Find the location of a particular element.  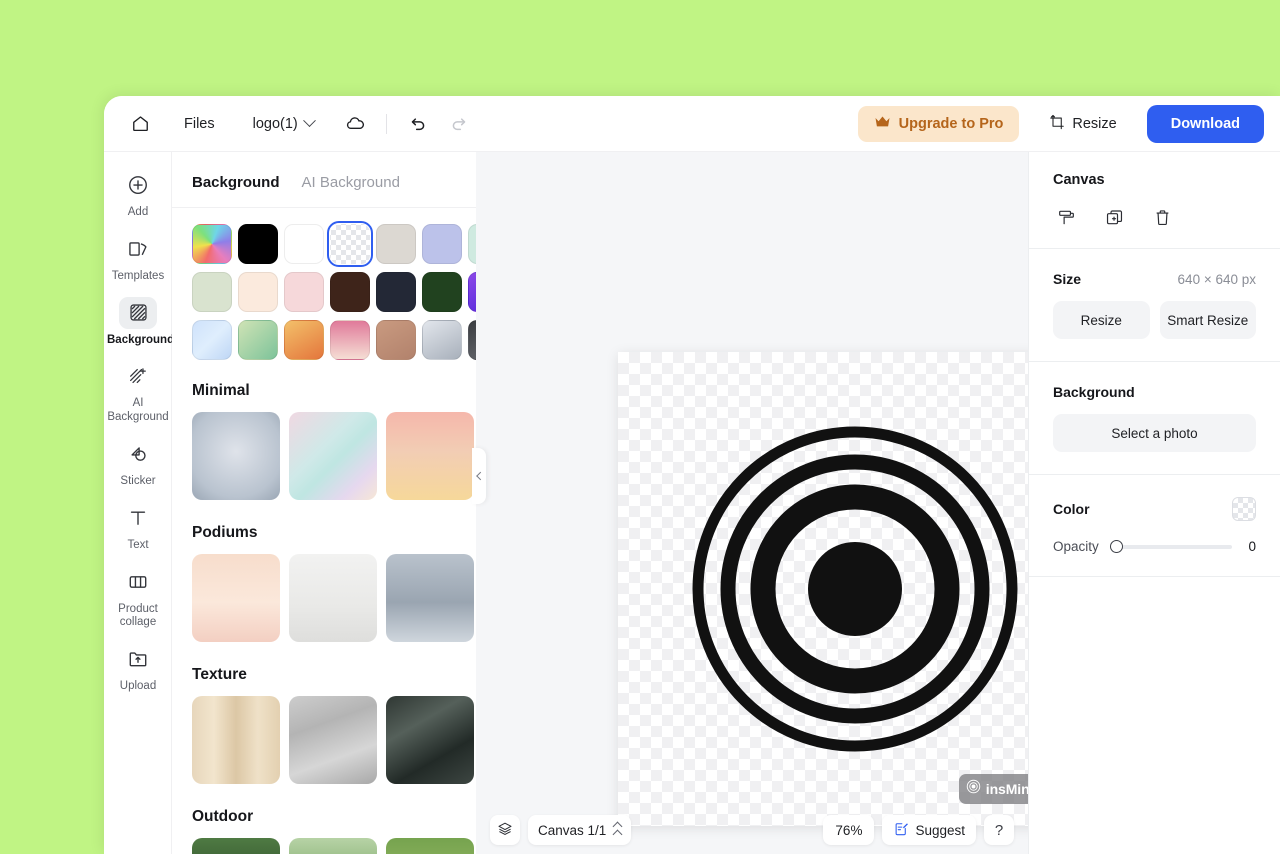

suggest-button: Suggest is located at coordinates (929, 830).